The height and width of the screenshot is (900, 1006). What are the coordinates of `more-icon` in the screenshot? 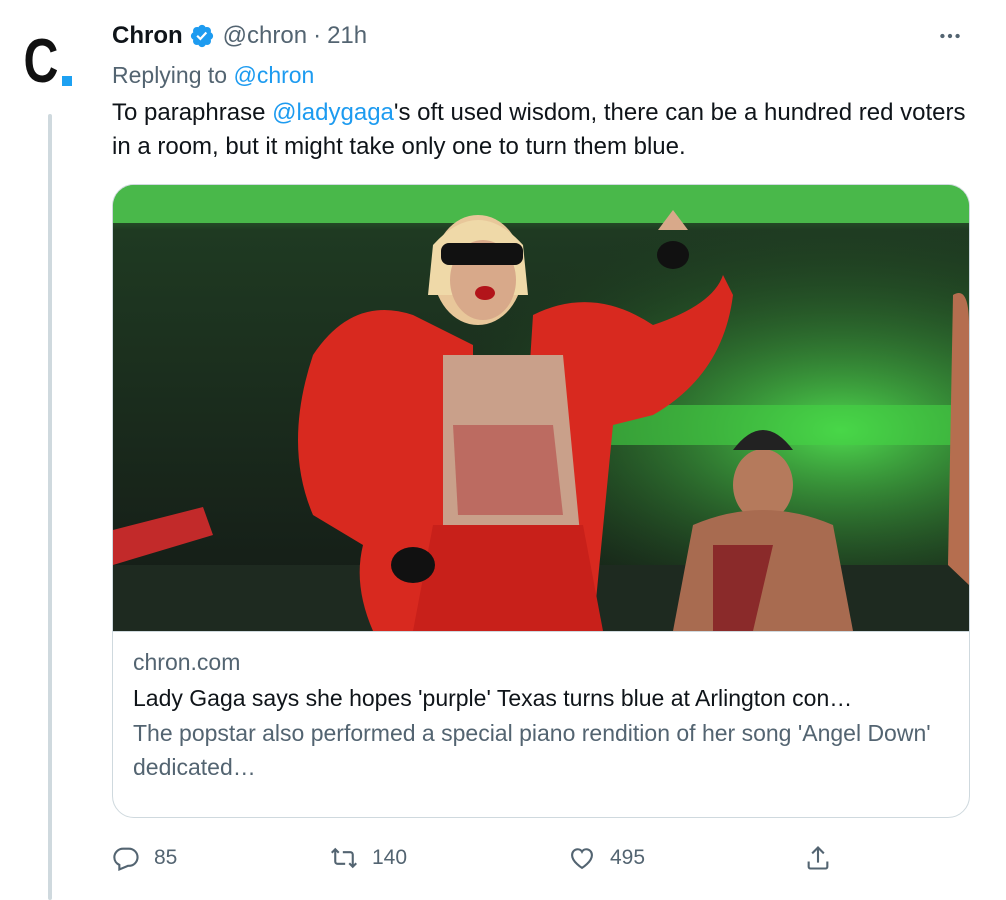 It's located at (950, 36).